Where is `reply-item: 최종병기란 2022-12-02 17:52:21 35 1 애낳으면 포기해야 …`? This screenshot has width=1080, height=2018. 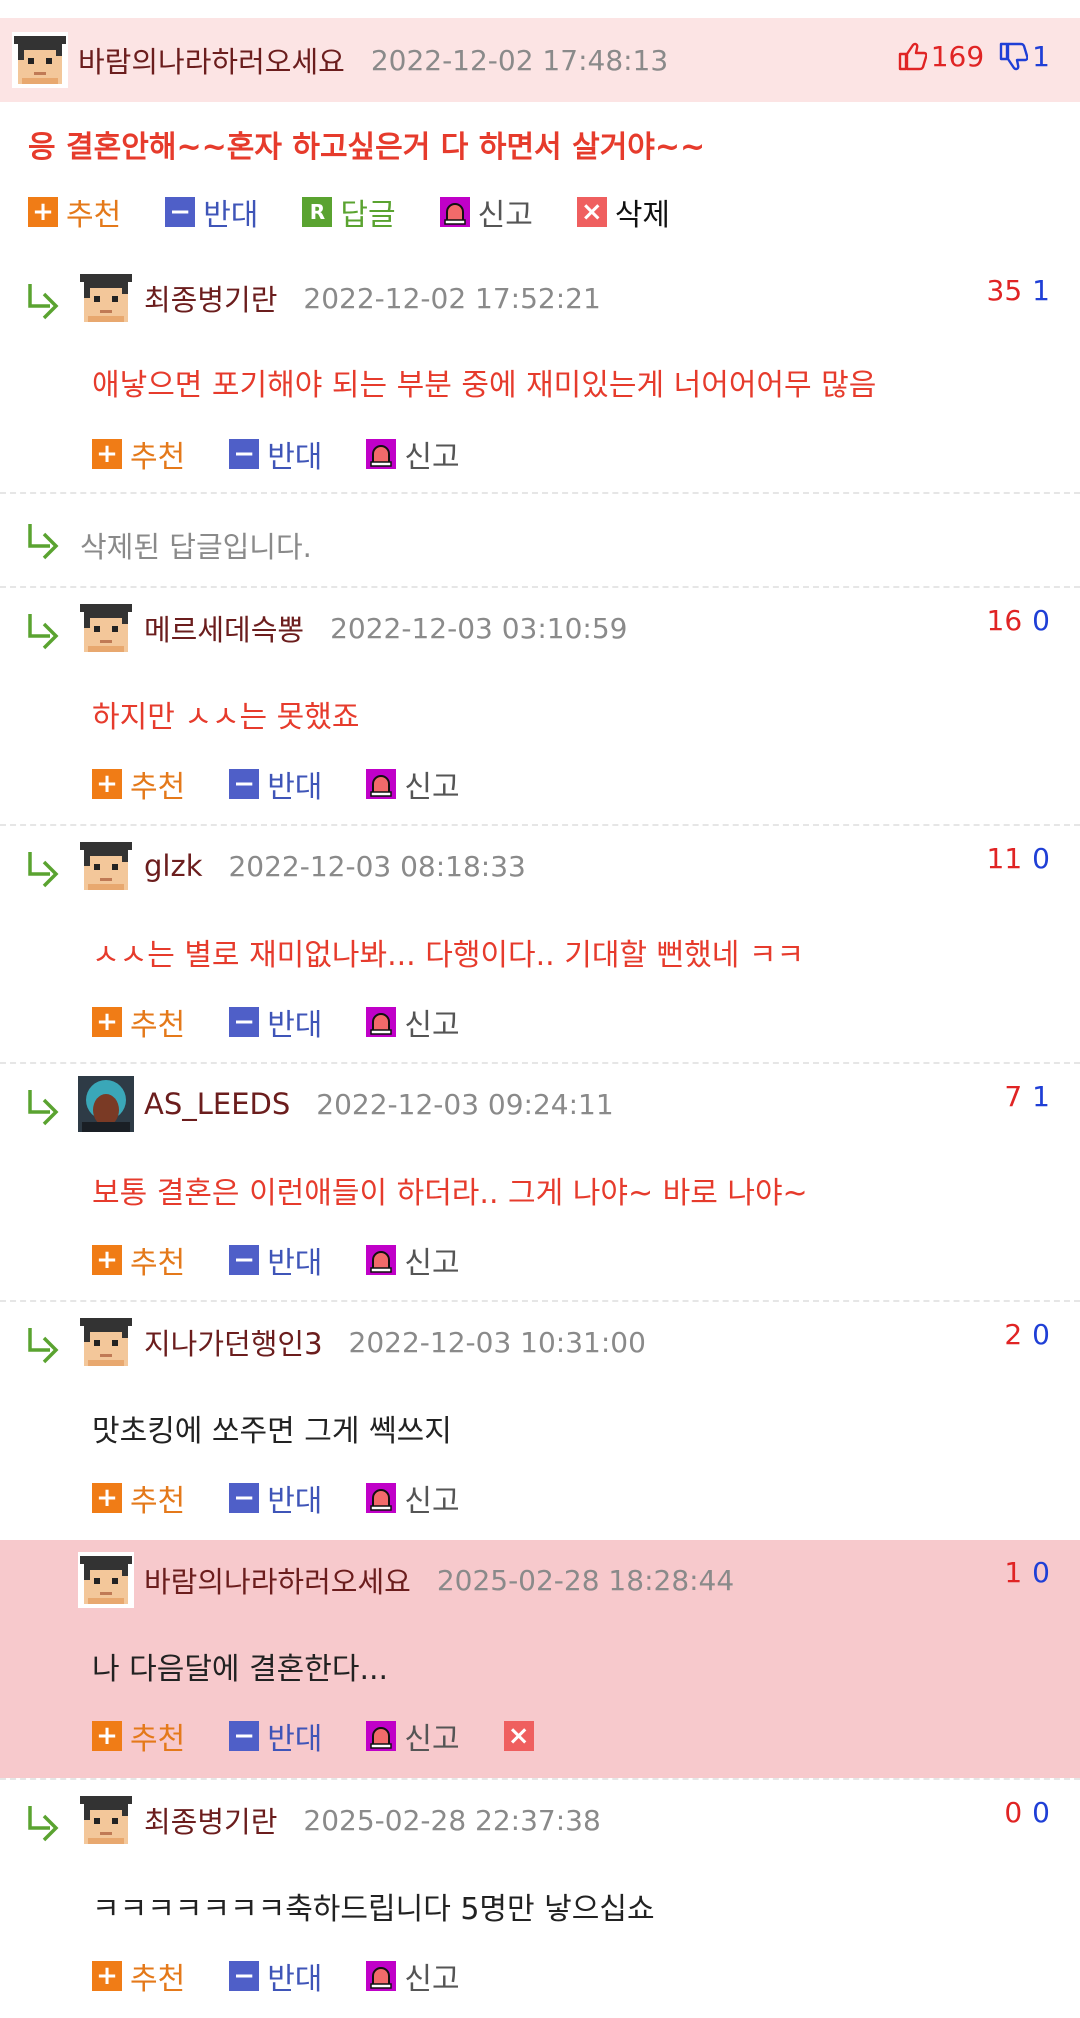
reply-item: 최종병기란 2022-12-02 17:52:21 35 1 애낳으면 포기해야 … is located at coordinates (540, 376).